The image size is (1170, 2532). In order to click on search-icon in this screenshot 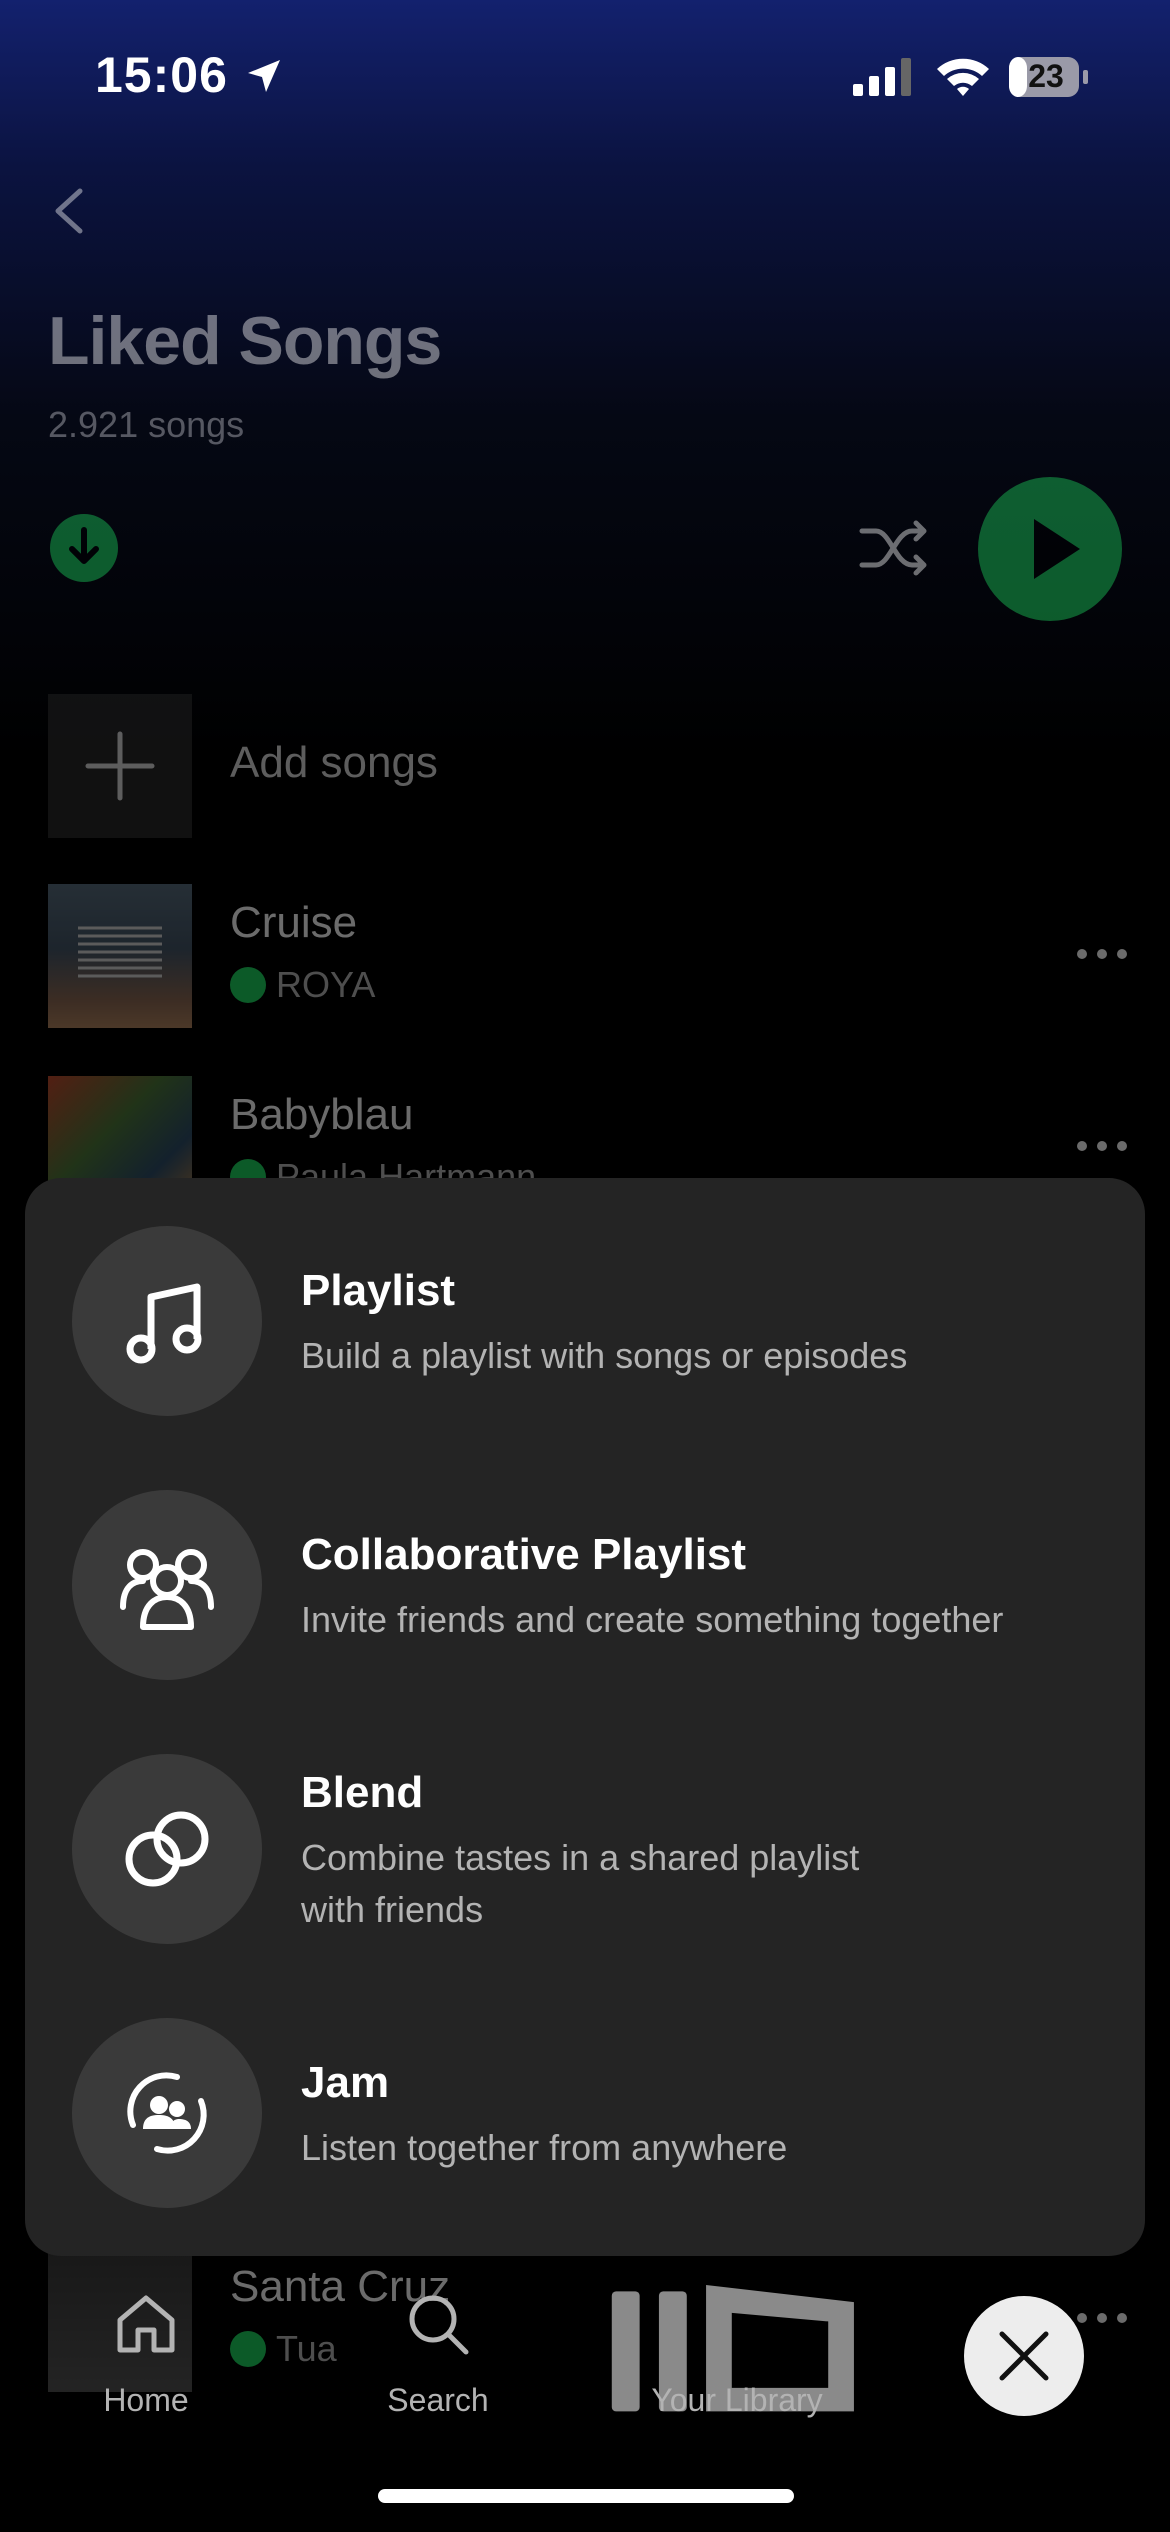, I will do `click(439, 2325)`.